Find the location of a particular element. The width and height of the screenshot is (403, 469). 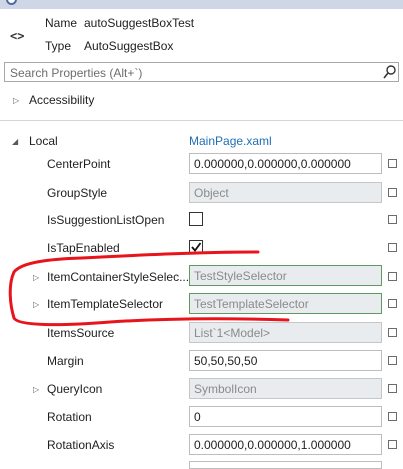

red-annotation-mark is located at coordinates (149, 288).